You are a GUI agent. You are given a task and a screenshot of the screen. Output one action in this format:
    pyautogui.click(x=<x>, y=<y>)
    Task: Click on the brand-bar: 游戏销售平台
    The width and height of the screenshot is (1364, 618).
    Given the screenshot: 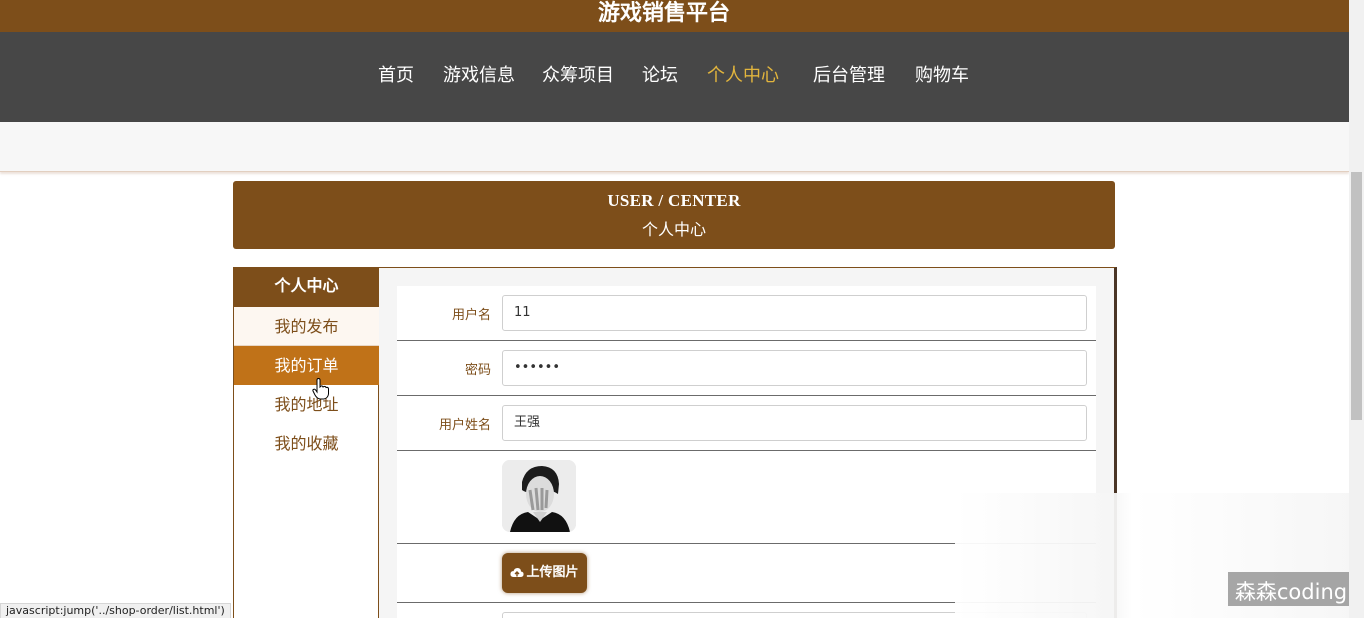 What is the action you would take?
    pyautogui.click(x=674, y=16)
    